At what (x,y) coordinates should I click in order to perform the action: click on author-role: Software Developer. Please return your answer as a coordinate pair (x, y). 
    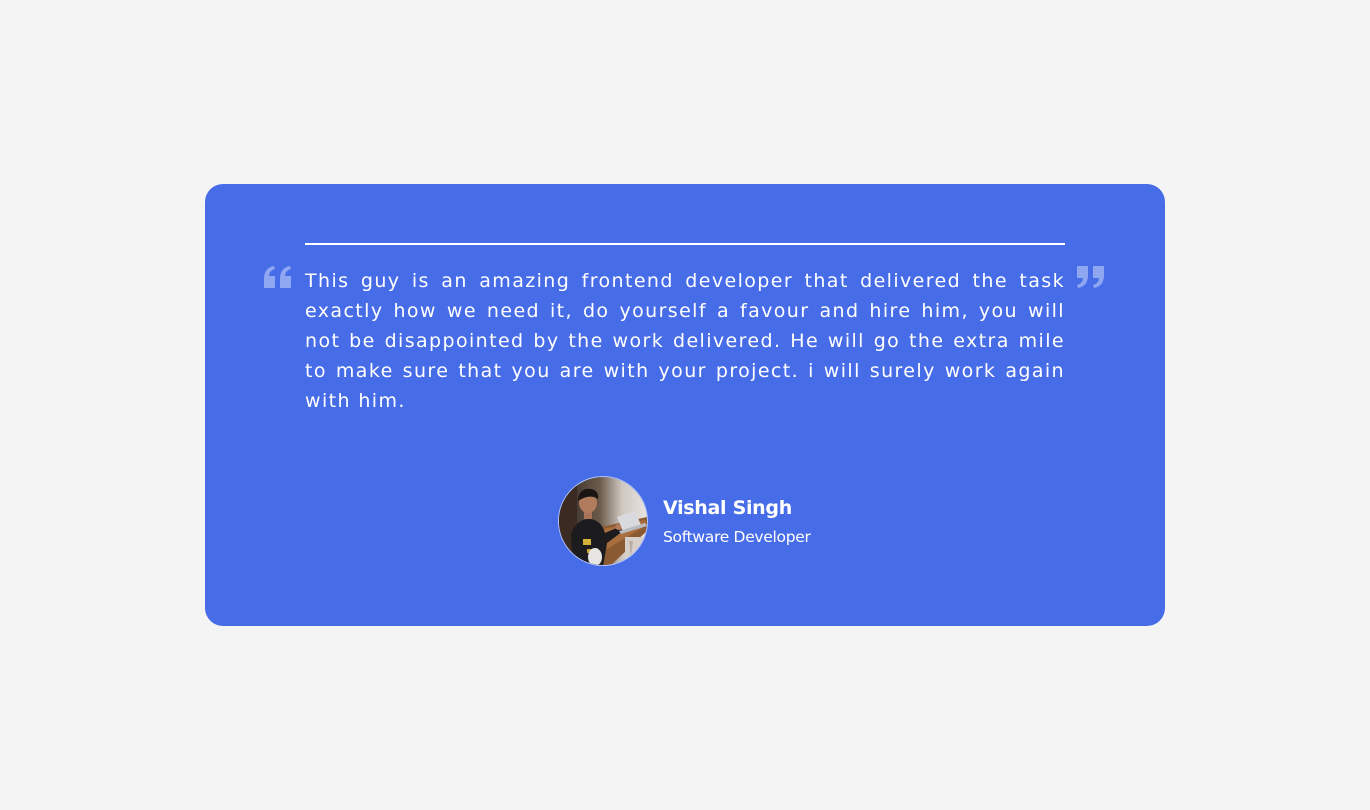
    Looking at the image, I should click on (737, 537).